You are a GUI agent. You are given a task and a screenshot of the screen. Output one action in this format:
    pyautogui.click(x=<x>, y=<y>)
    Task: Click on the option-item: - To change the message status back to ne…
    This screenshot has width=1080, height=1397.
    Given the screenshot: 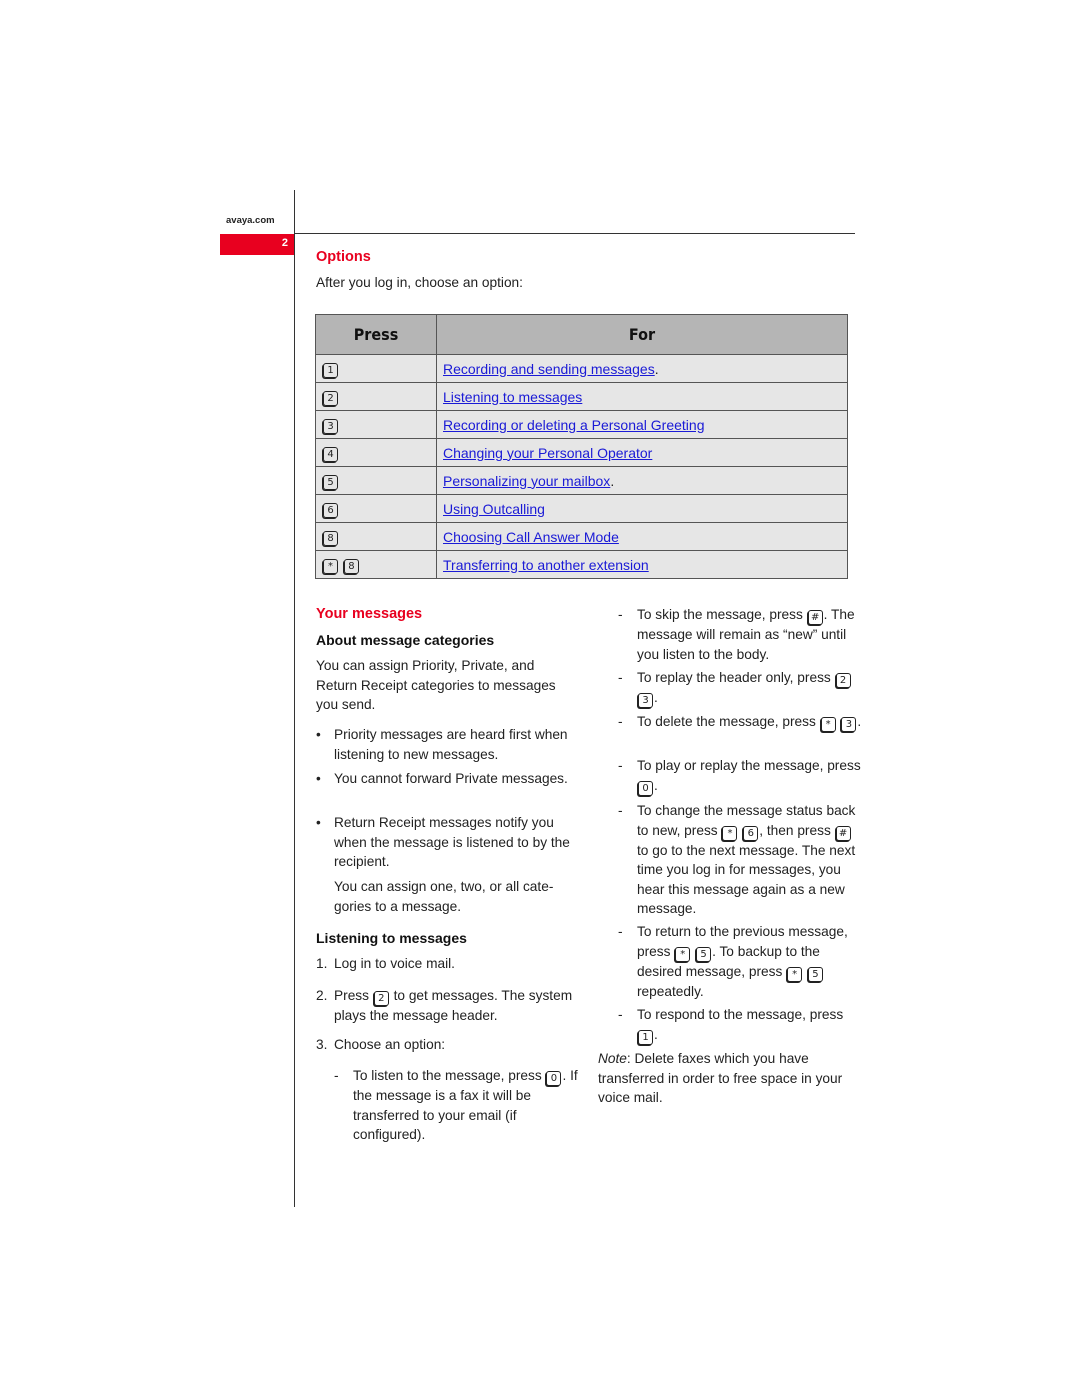 What is the action you would take?
    pyautogui.click(x=737, y=859)
    